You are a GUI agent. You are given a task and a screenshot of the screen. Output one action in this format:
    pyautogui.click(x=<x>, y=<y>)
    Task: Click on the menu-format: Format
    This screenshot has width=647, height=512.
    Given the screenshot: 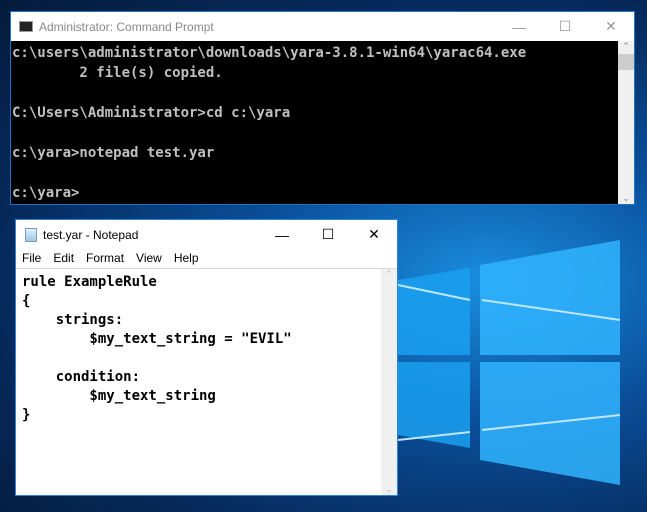 What is the action you would take?
    pyautogui.click(x=105, y=258)
    